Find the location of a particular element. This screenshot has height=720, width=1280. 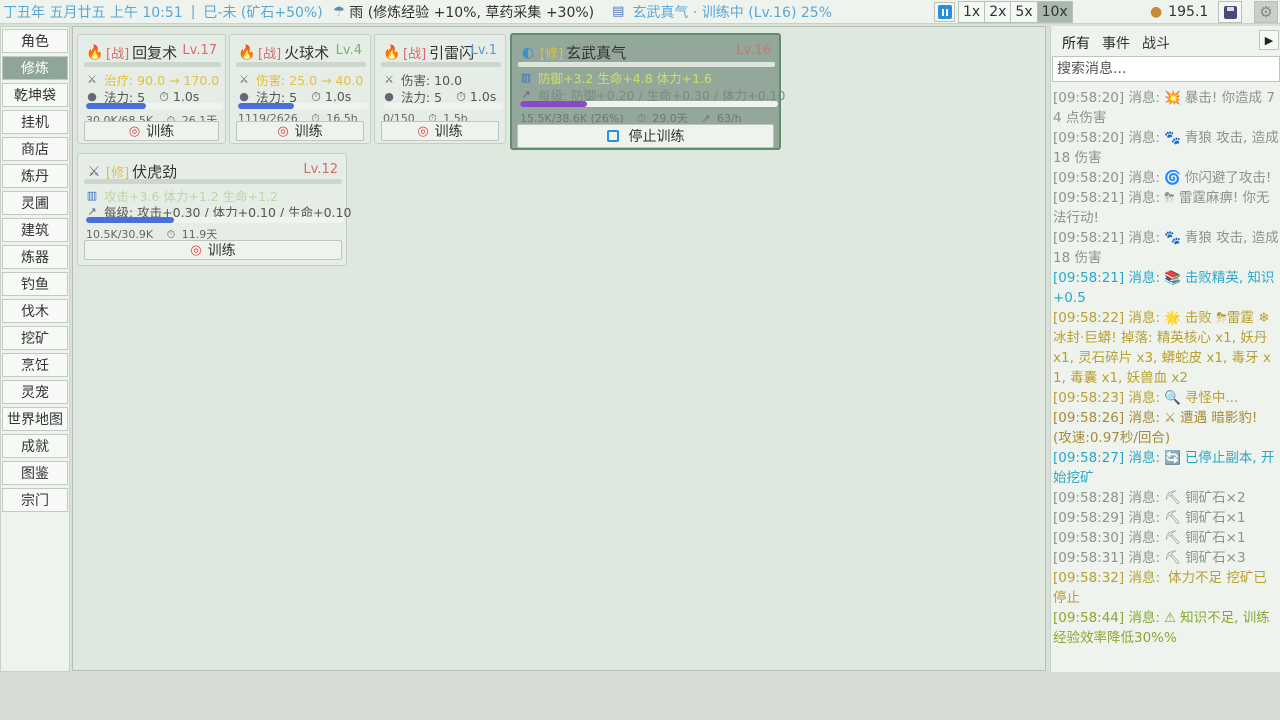

sidebar-item-idle: 挂机 is located at coordinates (35, 122).